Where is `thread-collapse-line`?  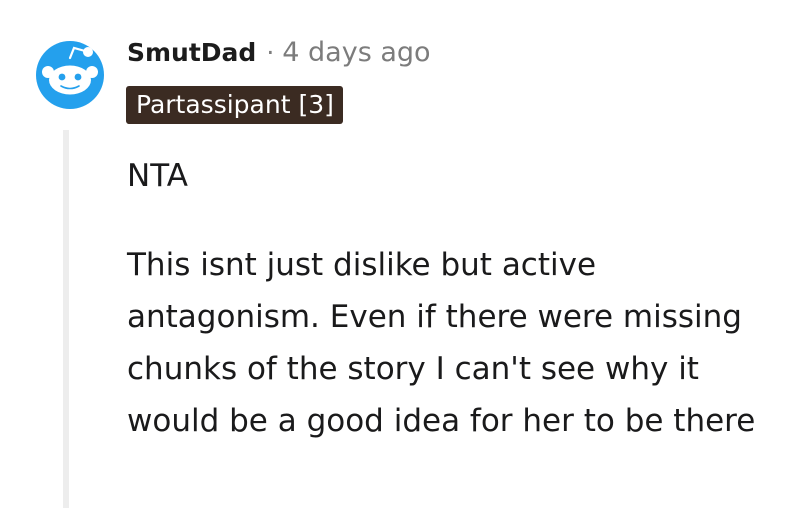
thread-collapse-line is located at coordinates (66, 319).